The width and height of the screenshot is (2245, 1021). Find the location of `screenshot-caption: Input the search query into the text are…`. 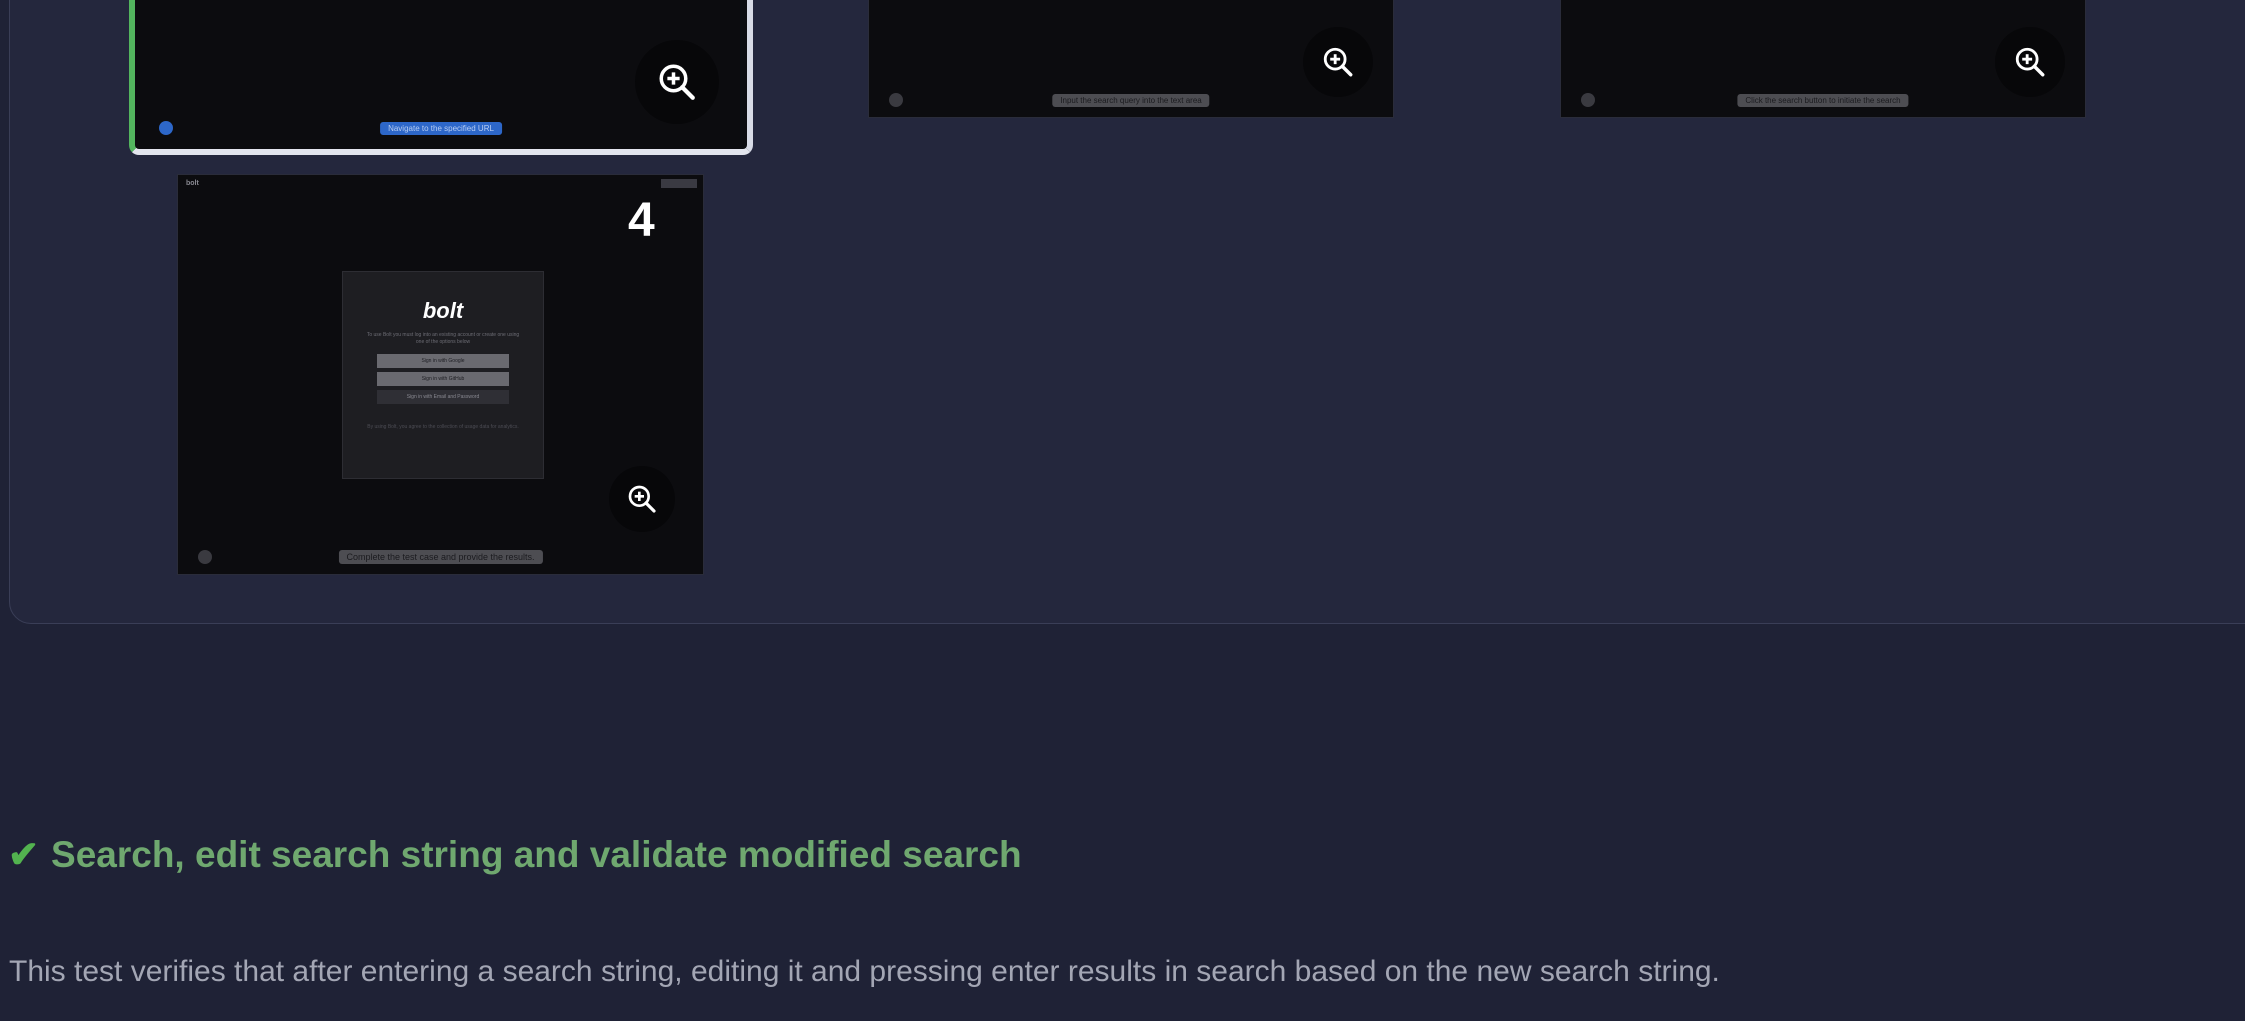

screenshot-caption: Input the search query into the text are… is located at coordinates (1131, 100).